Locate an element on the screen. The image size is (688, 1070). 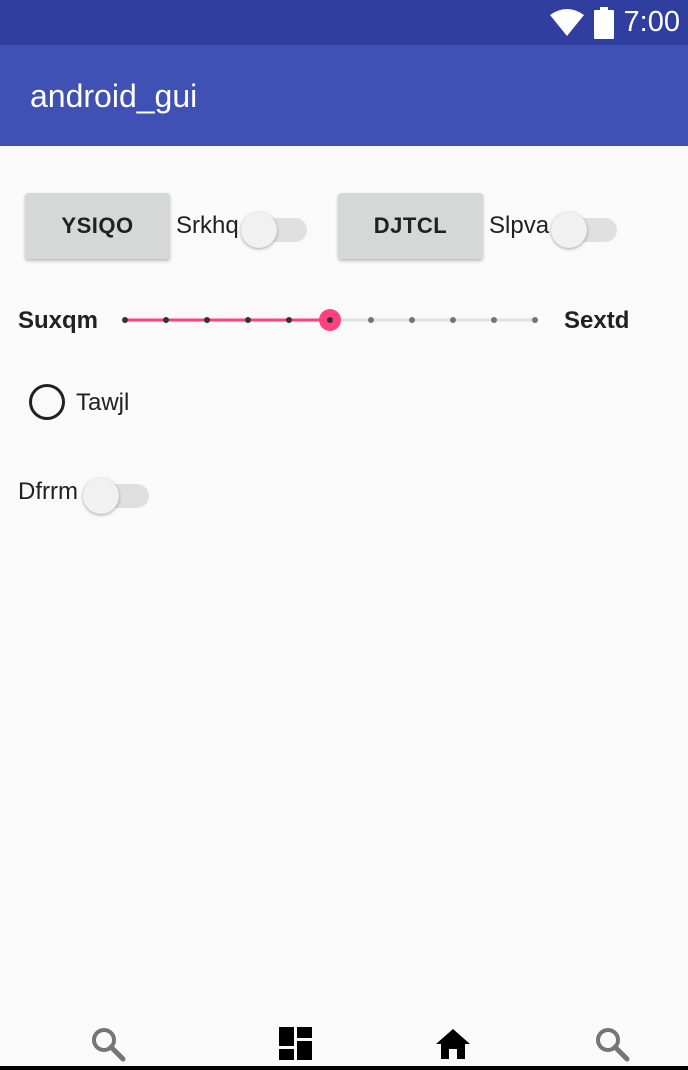
seekbar-thumb-tick is located at coordinates (330, 320).